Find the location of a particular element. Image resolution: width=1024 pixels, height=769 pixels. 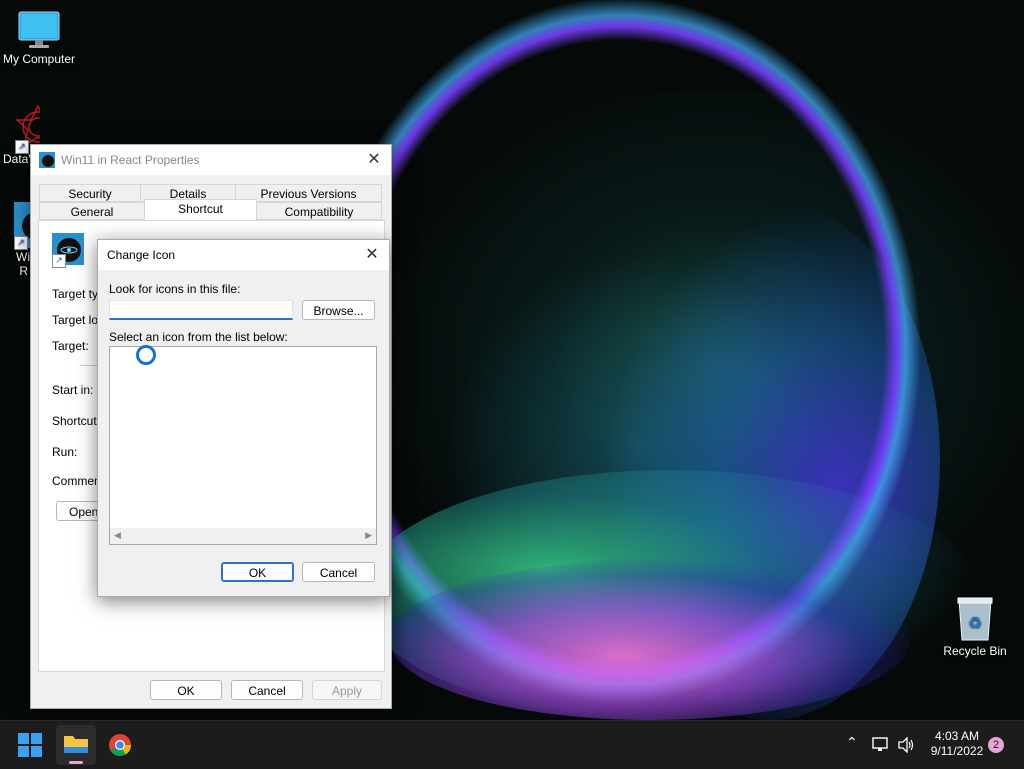

desktop-icon-label: My Computer is located at coordinates (39, 59).